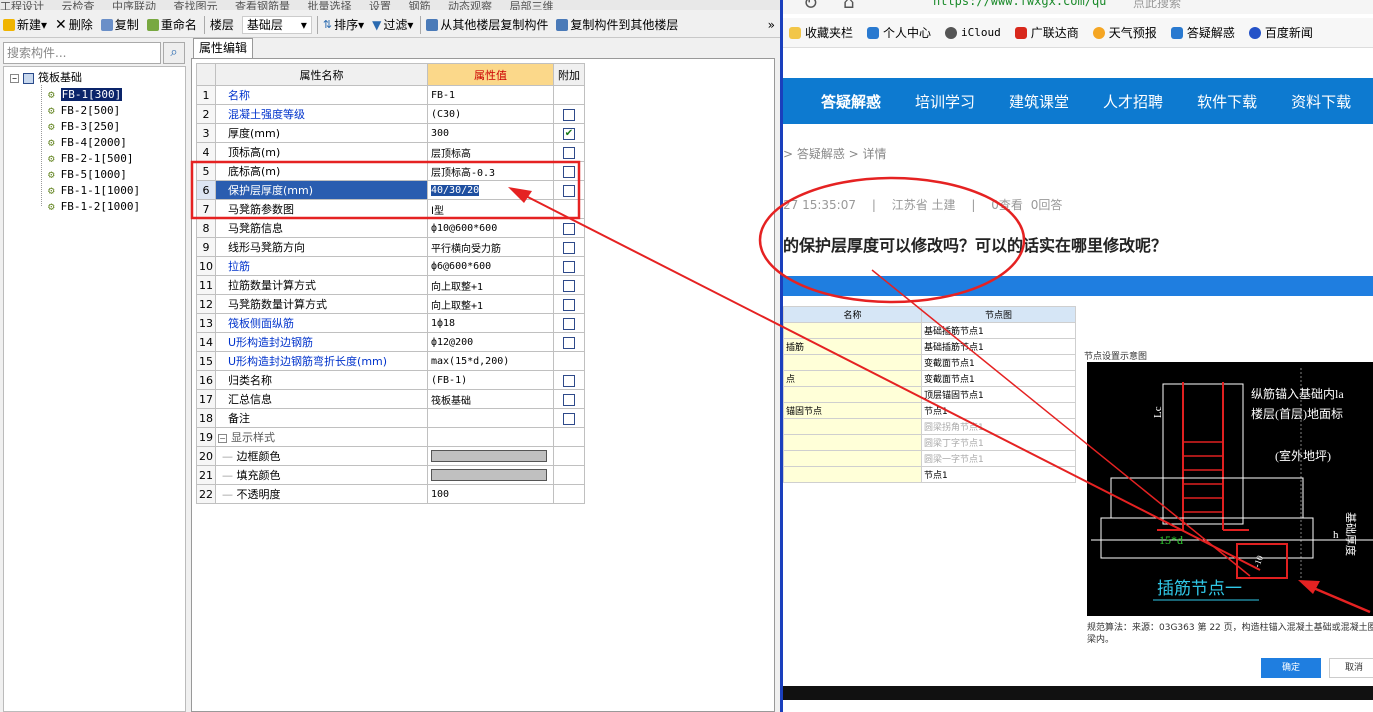 This screenshot has height=712, width=1373. What do you see at coordinates (390, 475) in the screenshot?
I see `property-row: 21— 填充颜色` at bounding box center [390, 475].